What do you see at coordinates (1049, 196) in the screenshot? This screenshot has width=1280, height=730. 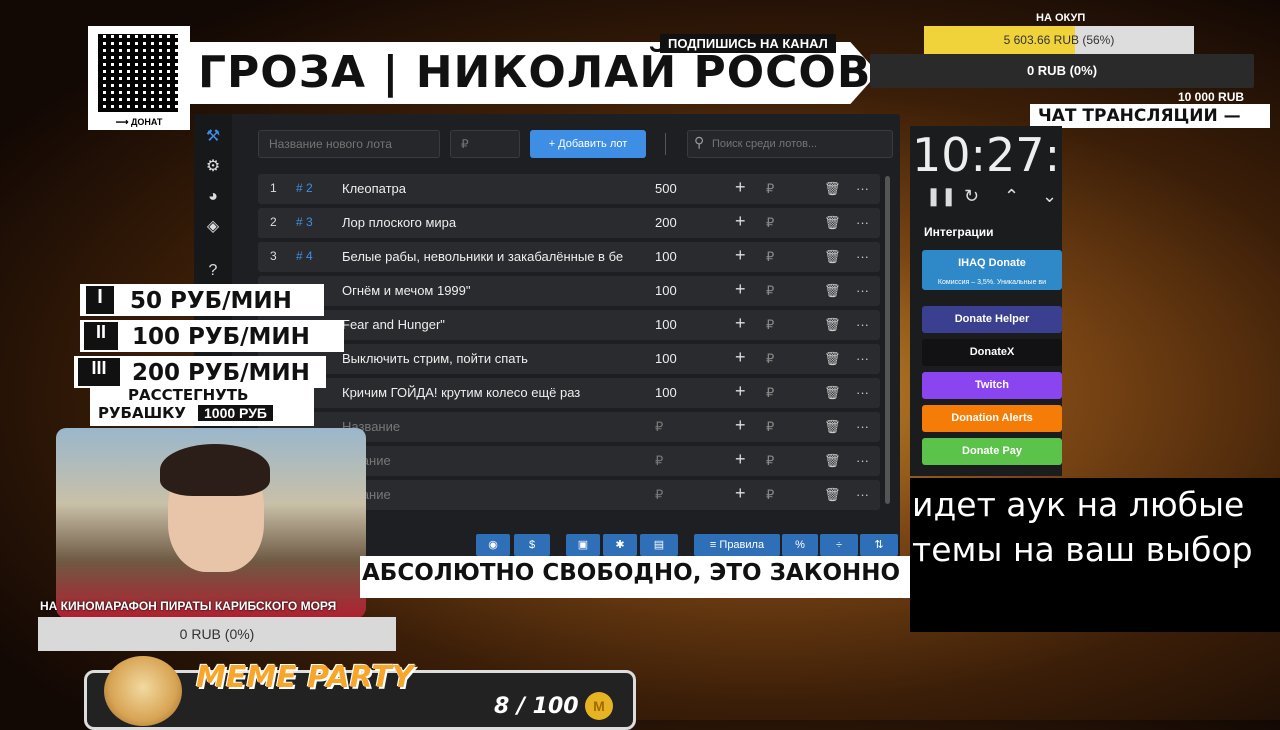 I see `chevron-down-icon: ⌄` at bounding box center [1049, 196].